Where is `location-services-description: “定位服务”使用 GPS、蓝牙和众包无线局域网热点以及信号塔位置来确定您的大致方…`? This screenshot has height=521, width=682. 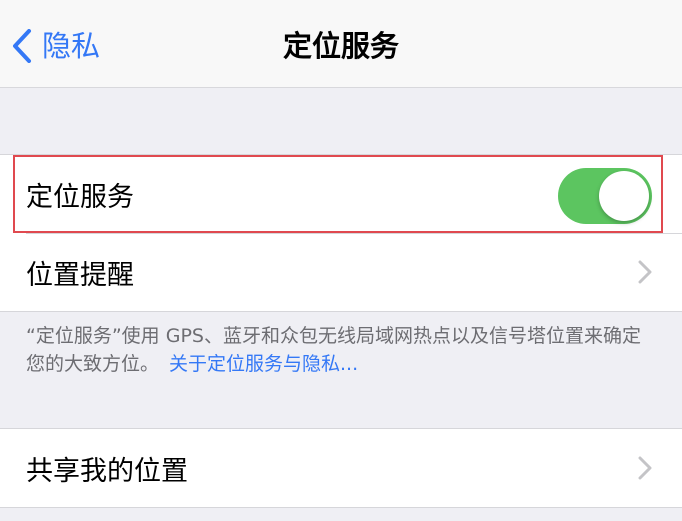
location-services-description: “定位服务”使用 GPS、蓝牙和众包无线局域网热点以及信号塔位置来确定您的大致方… is located at coordinates (341, 350).